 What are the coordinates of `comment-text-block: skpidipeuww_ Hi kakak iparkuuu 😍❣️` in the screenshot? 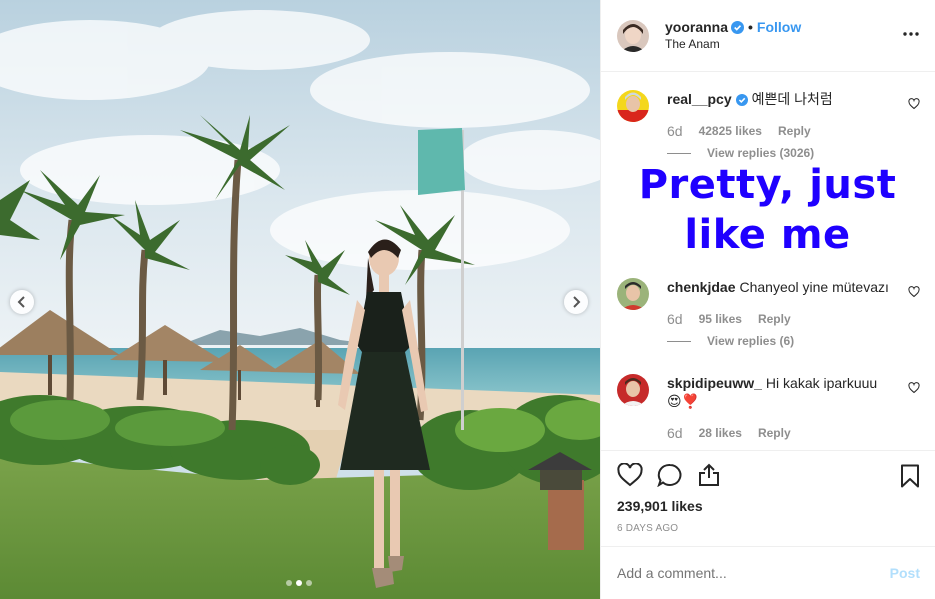 It's located at (782, 392).